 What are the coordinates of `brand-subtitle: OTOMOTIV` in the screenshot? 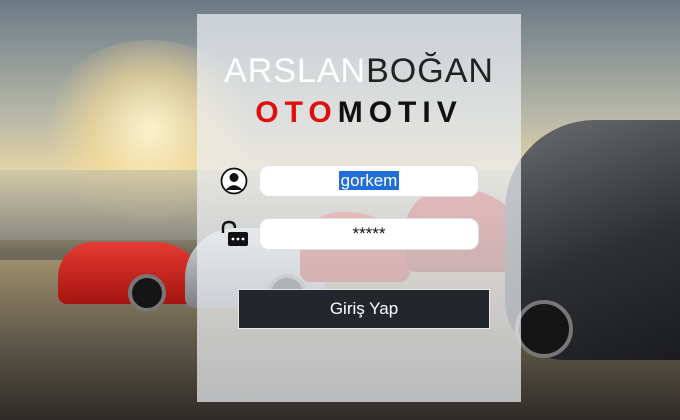 It's located at (359, 113).